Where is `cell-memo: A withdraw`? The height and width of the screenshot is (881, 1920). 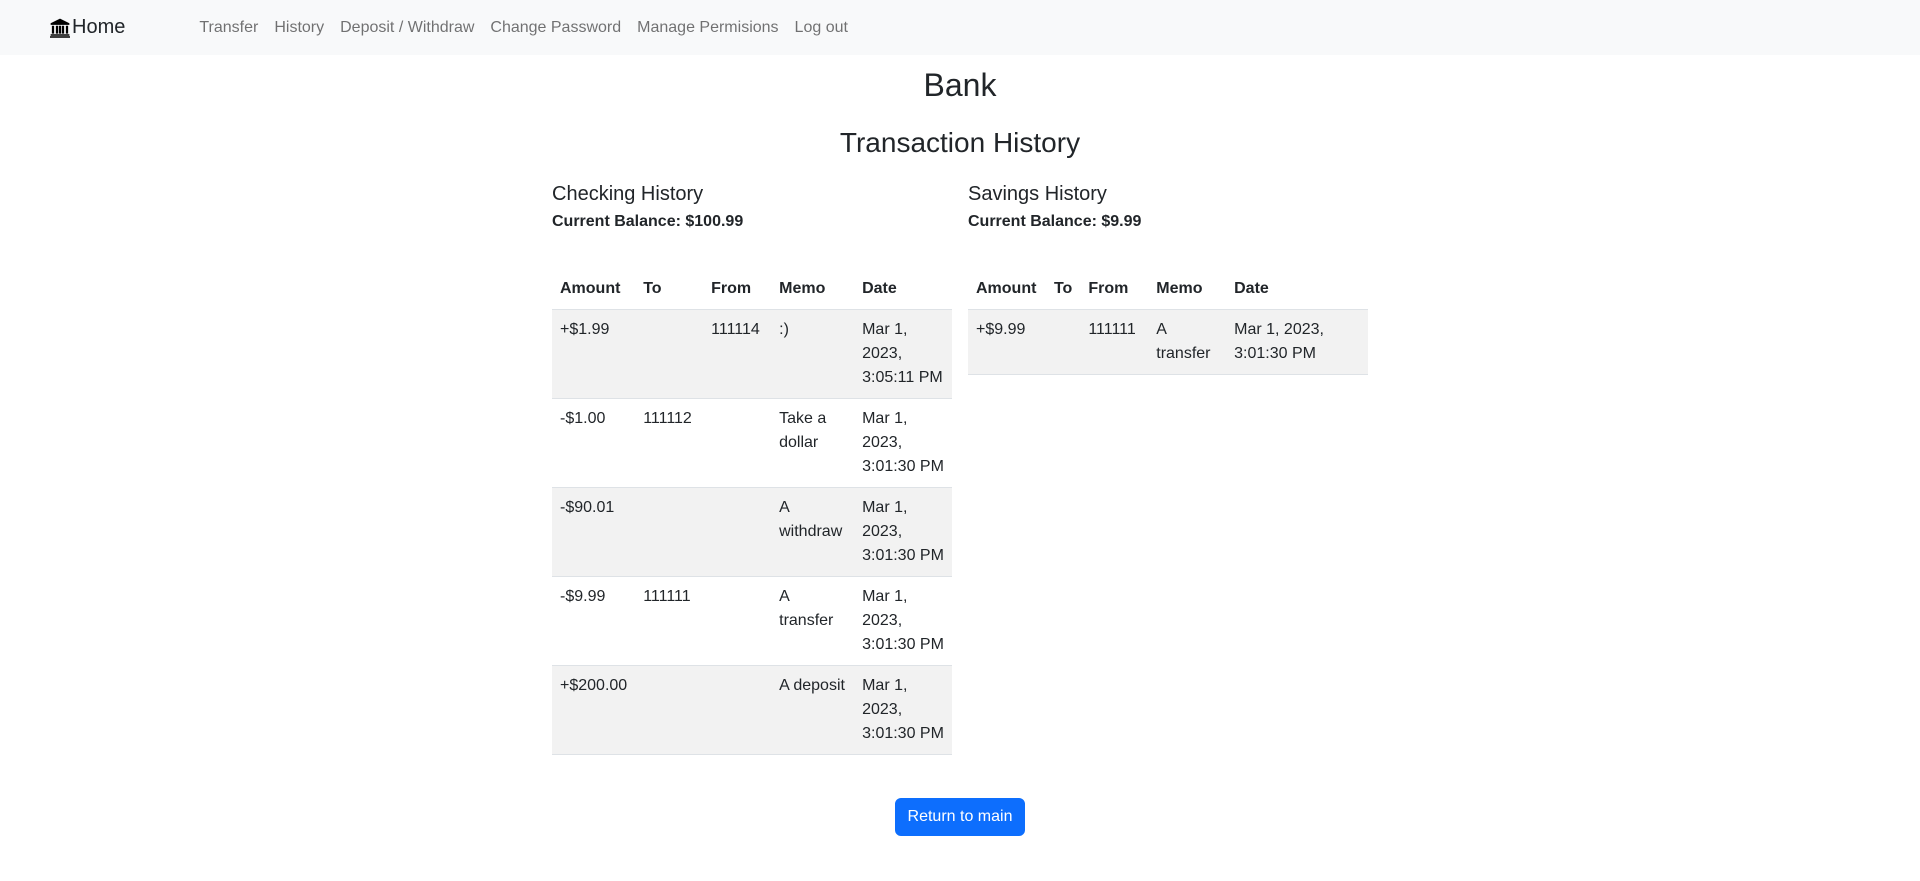 cell-memo: A withdraw is located at coordinates (813, 532).